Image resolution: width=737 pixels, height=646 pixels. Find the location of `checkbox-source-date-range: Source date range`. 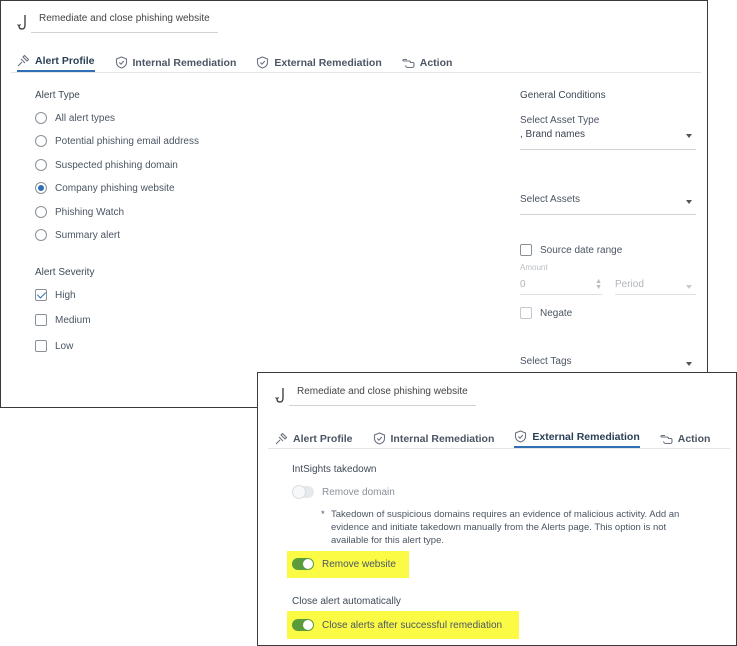

checkbox-source-date-range: Source date range is located at coordinates (571, 250).